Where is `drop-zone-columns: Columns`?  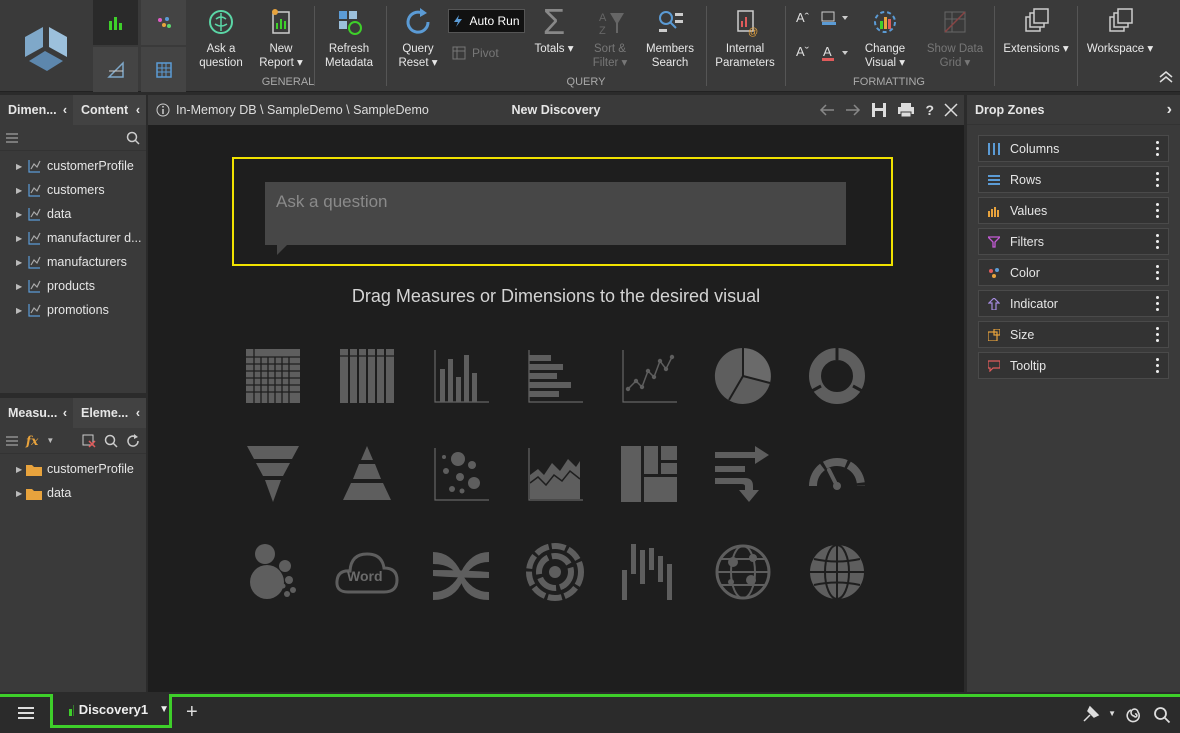 drop-zone-columns: Columns is located at coordinates (1073, 148).